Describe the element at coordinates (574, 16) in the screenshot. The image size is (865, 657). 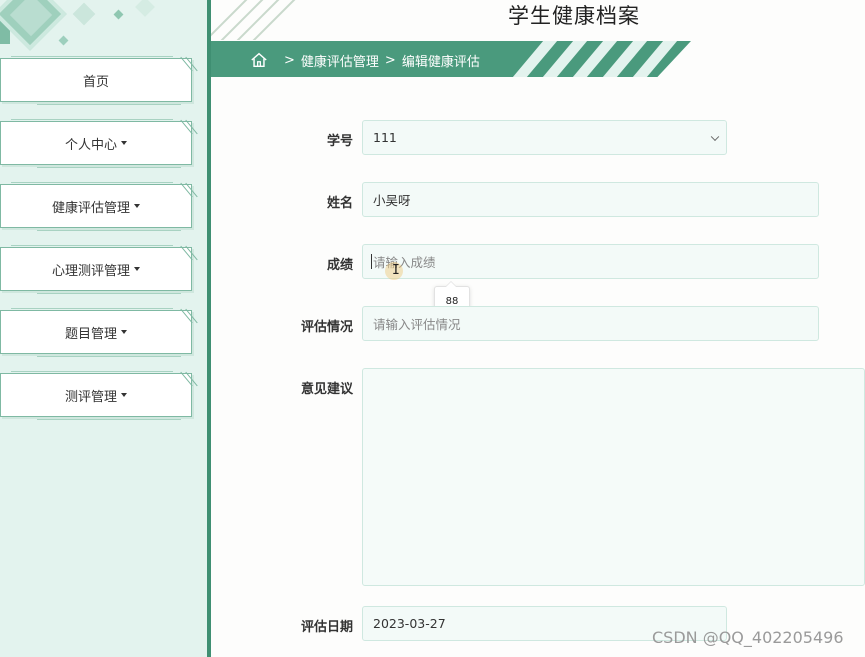
I see `page-title: 学生健康档案` at that location.